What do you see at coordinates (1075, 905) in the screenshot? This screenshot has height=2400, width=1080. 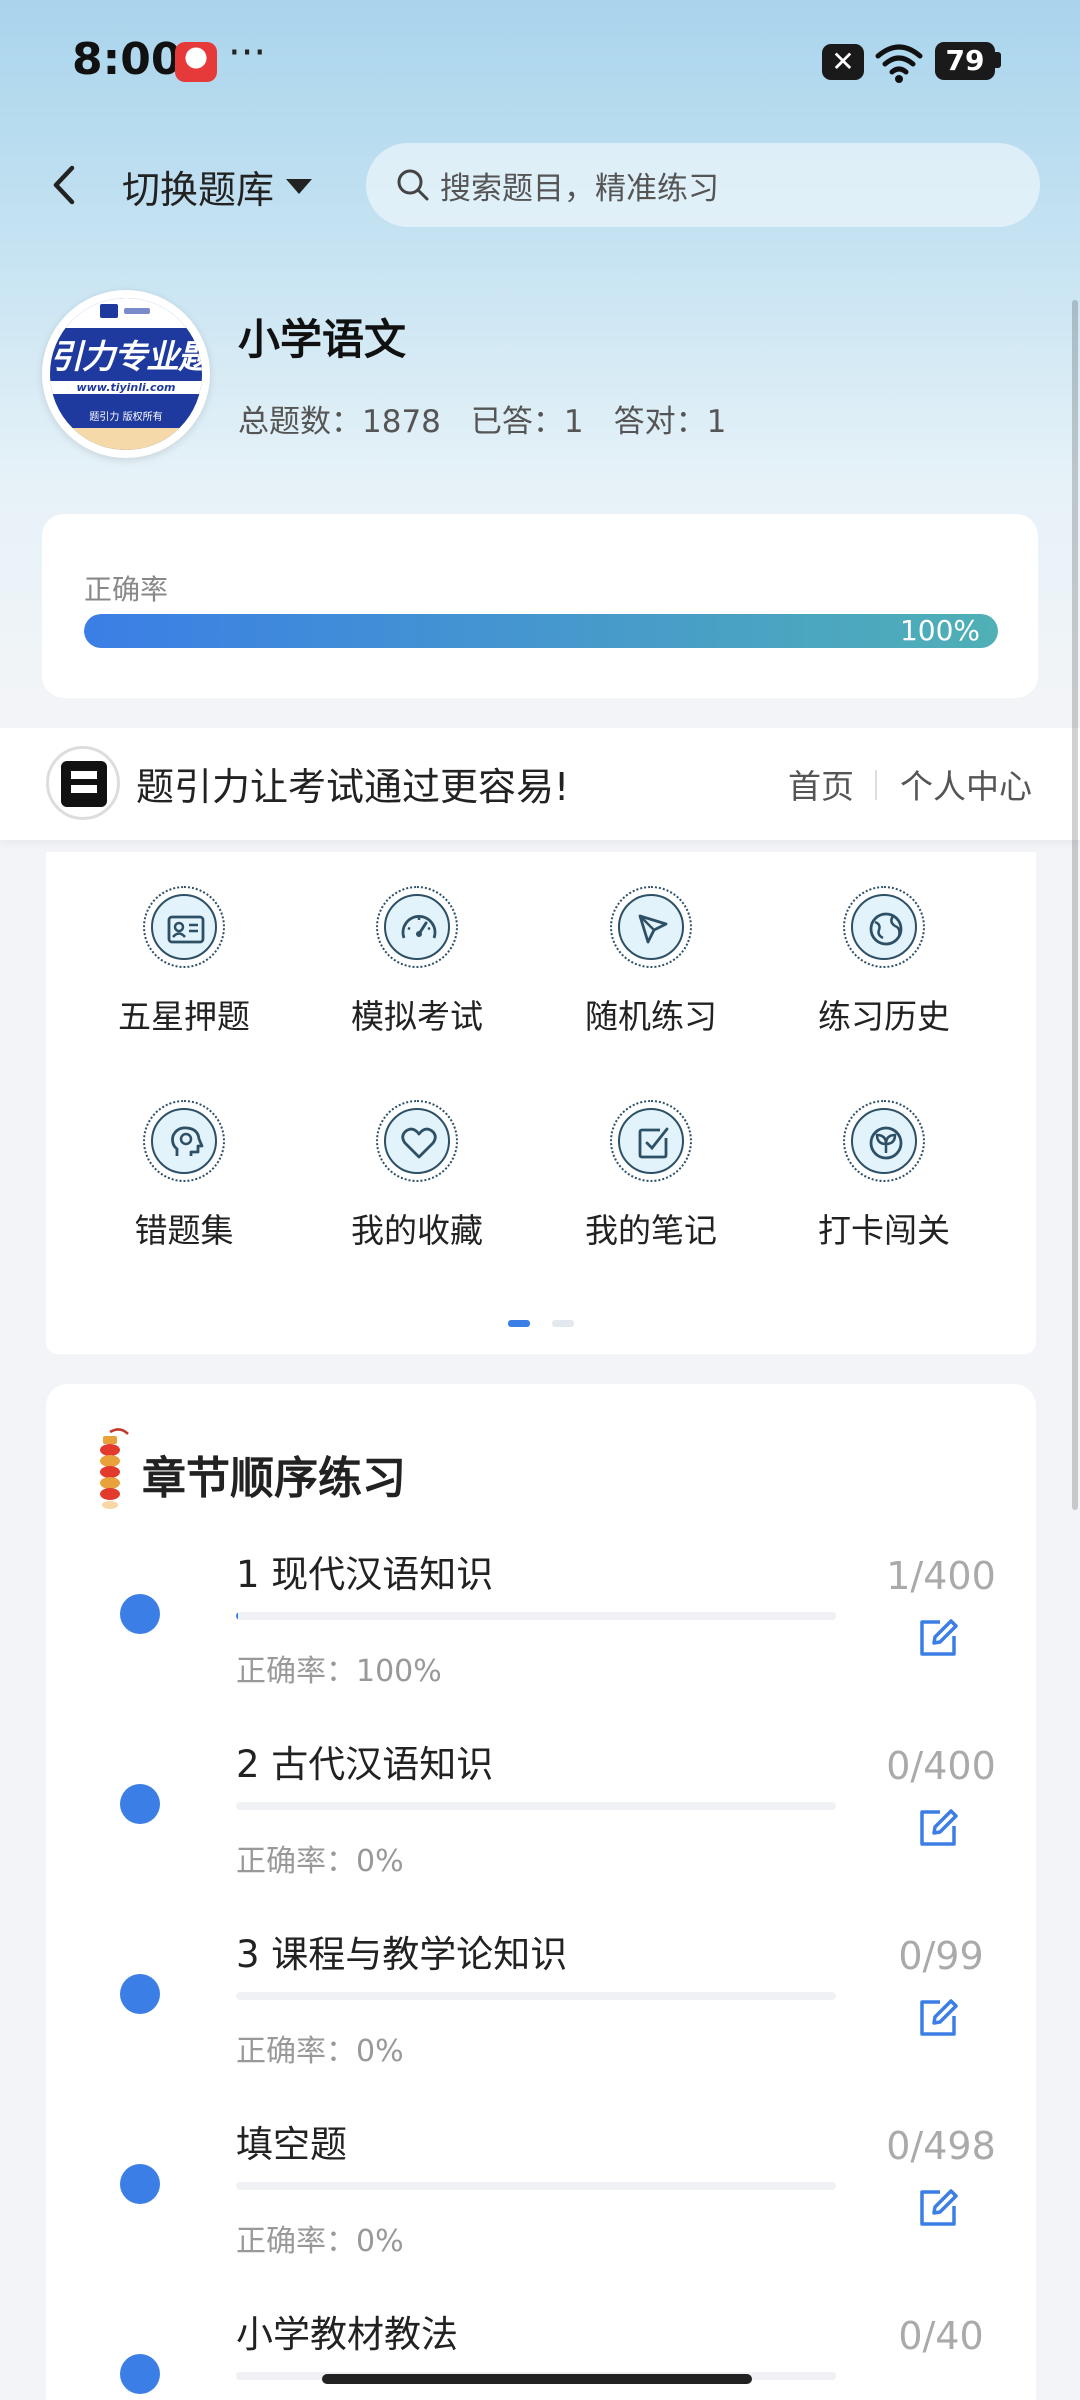 I see `scrollbar` at bounding box center [1075, 905].